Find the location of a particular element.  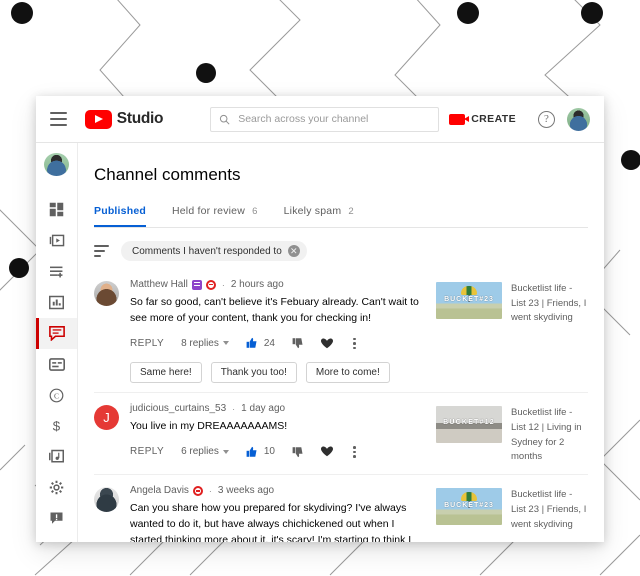

sidebar-item-audio-library is located at coordinates (56, 456).